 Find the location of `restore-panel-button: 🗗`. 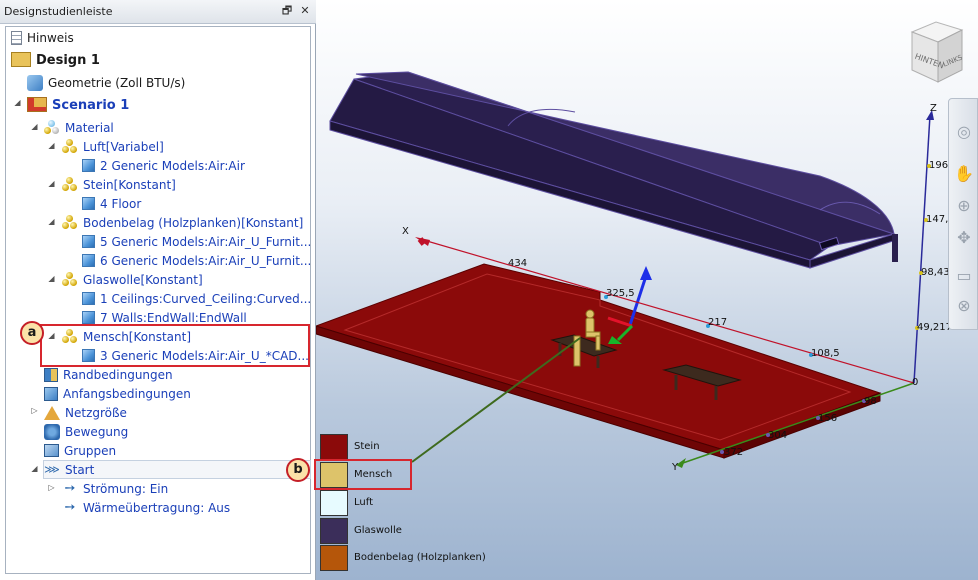

restore-panel-button: 🗗 is located at coordinates (287, 11).